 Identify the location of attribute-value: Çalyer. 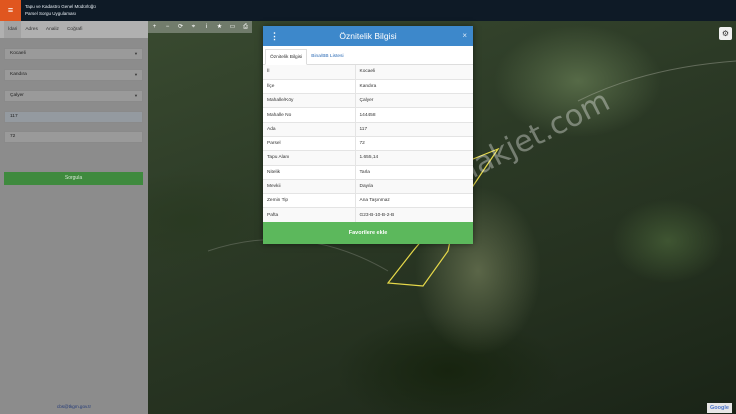
(414, 101).